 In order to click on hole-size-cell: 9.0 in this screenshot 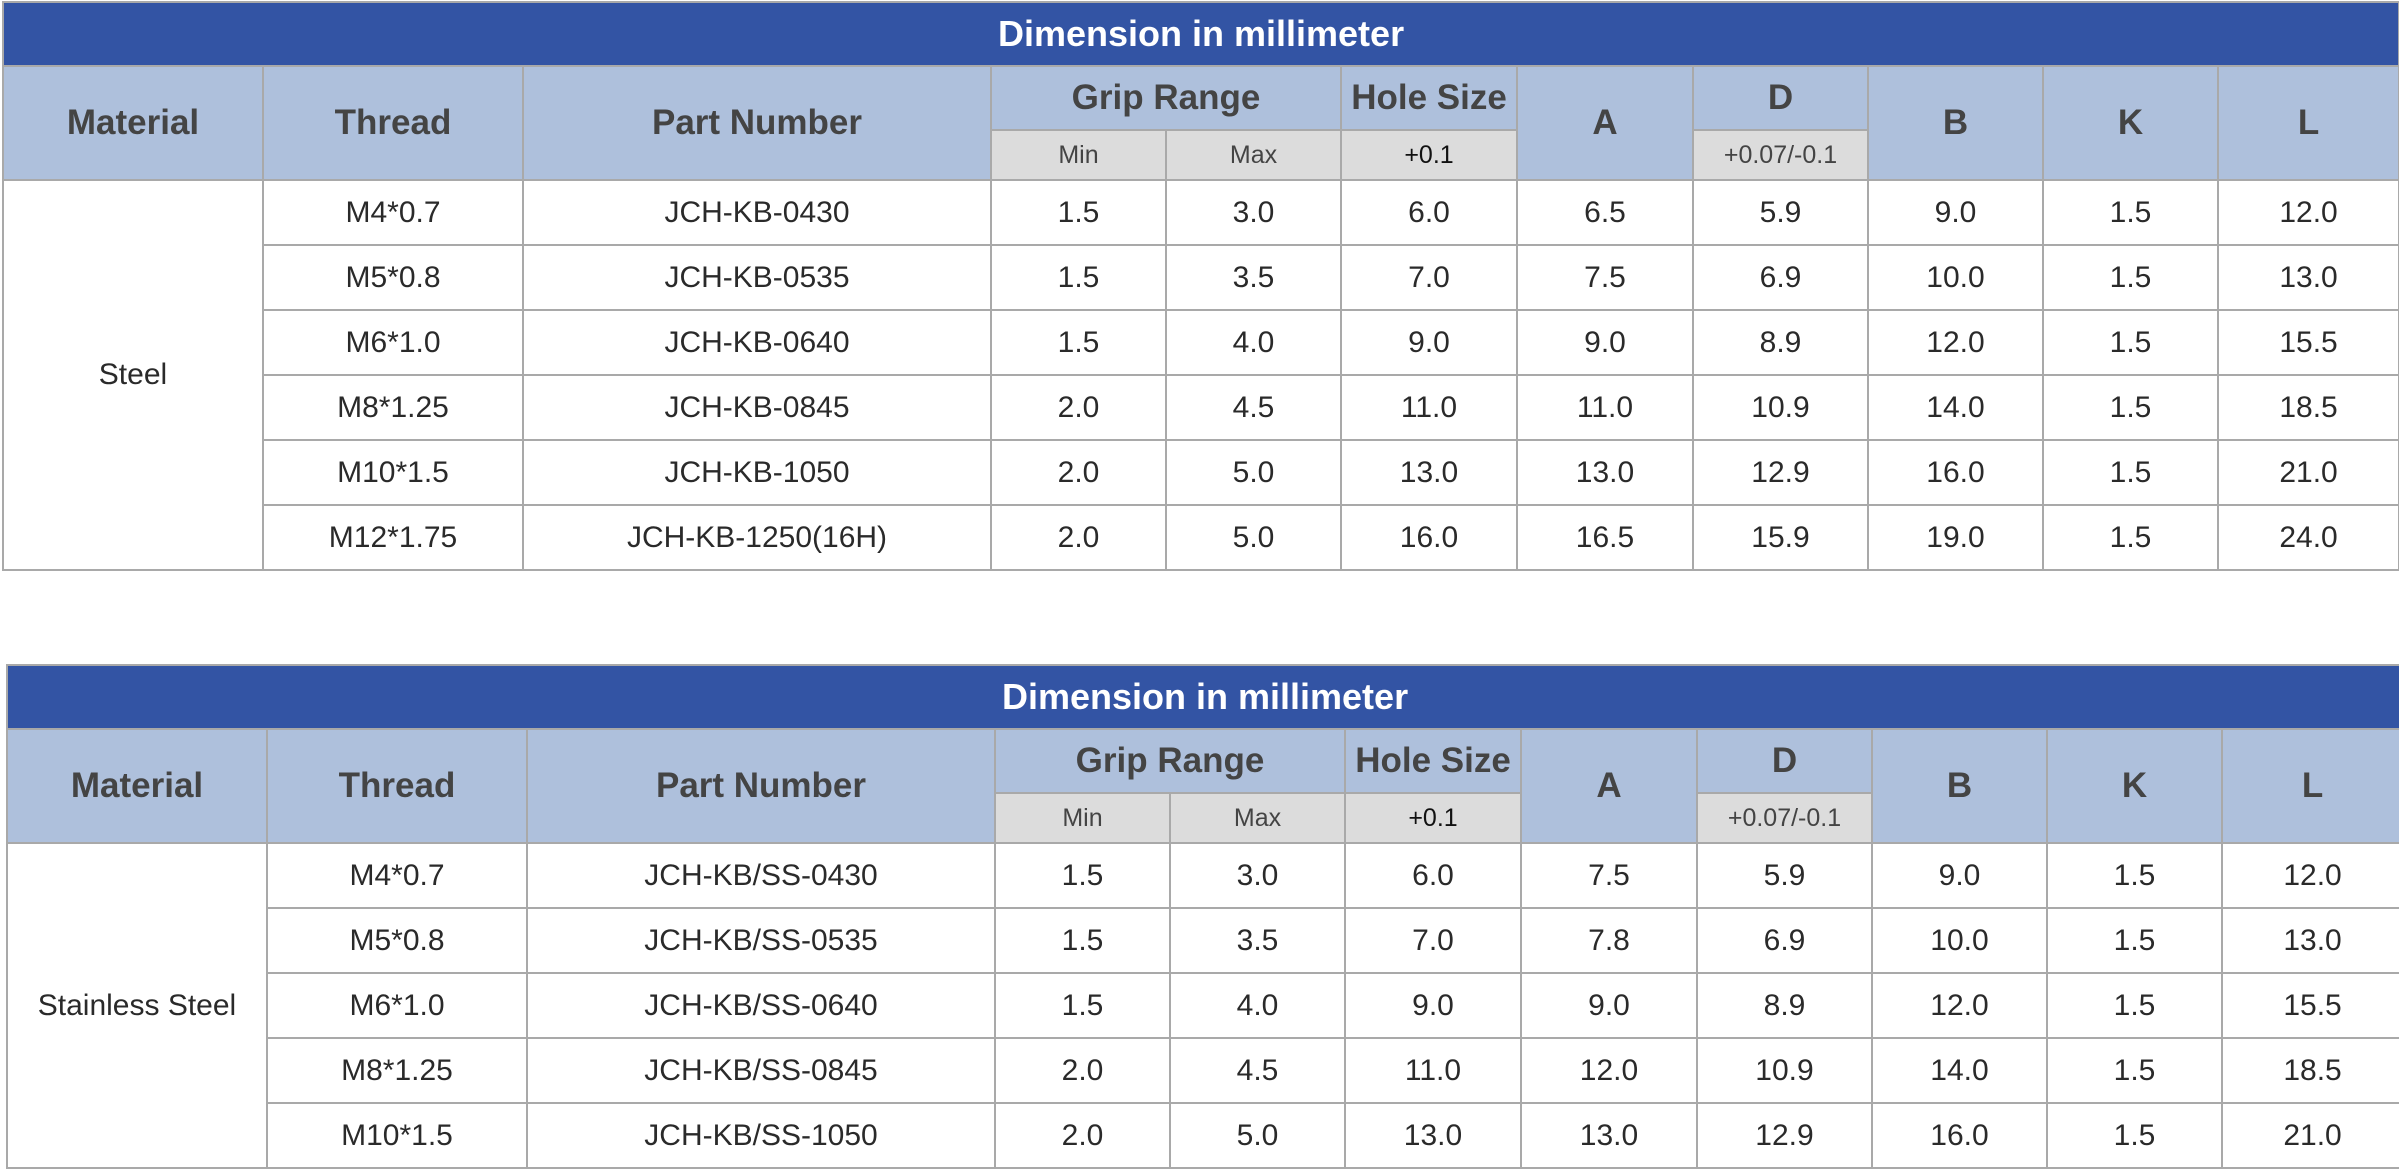, I will do `click(1433, 1005)`.